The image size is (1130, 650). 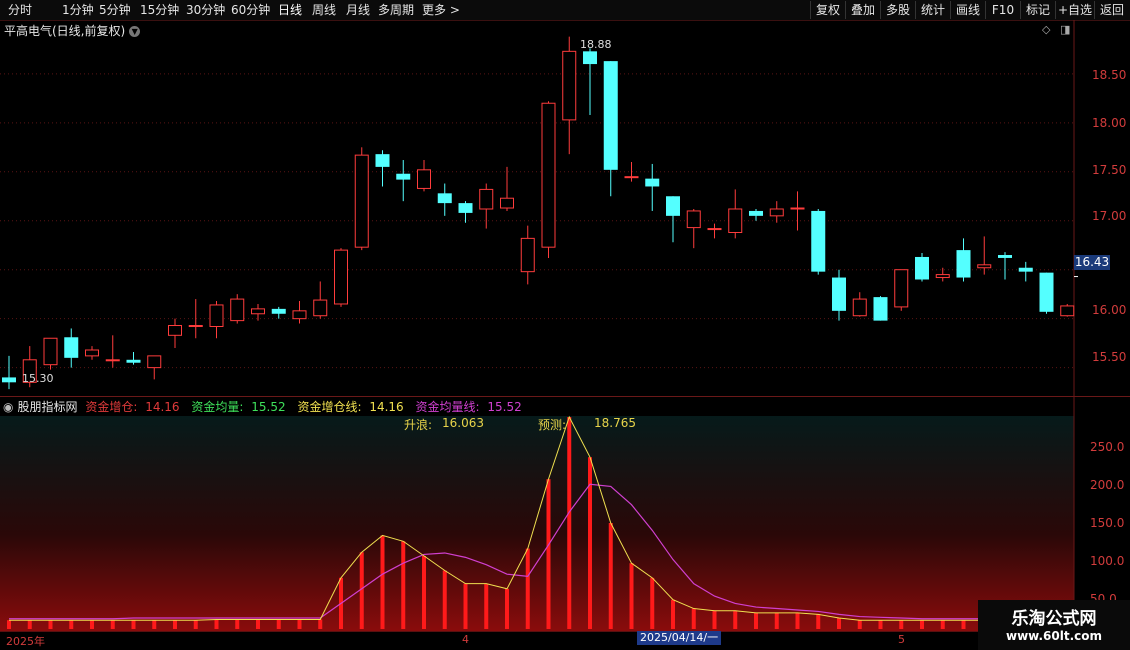 I want to click on legend-label: 资金均量线:, so click(x=447, y=407).